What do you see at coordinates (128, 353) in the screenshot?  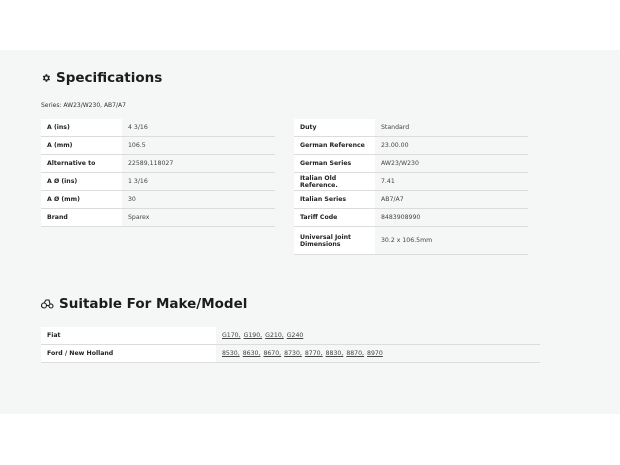 I see `make-label: Ford / New Holland` at bounding box center [128, 353].